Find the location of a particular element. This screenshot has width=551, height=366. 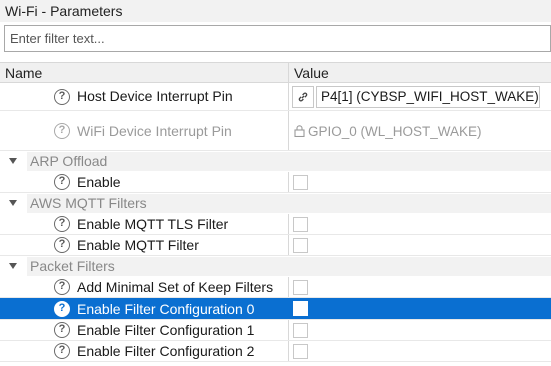

category-aws-mqtt-filters: AWS MQTT Filters is located at coordinates (275, 203).